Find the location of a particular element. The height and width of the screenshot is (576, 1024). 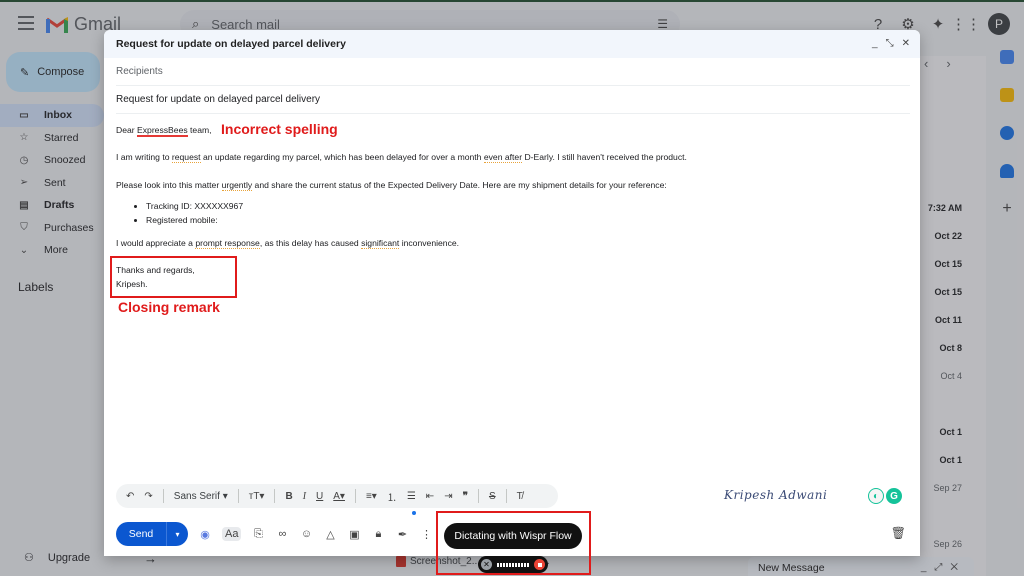

grammar-suggestion: request is located at coordinates (186, 158).